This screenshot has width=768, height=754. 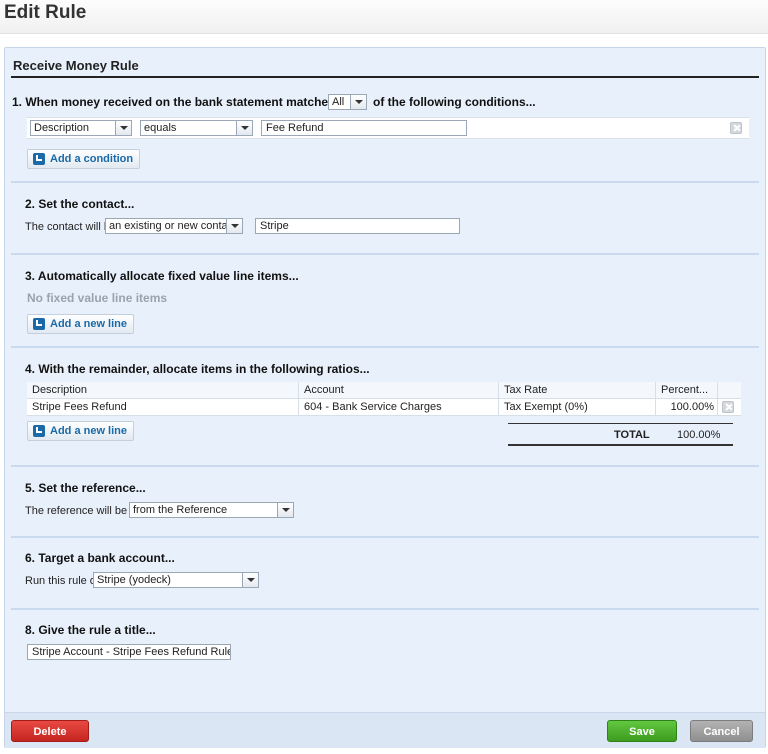 I want to click on reference-mode-value: from the Reference, so click(x=180, y=510).